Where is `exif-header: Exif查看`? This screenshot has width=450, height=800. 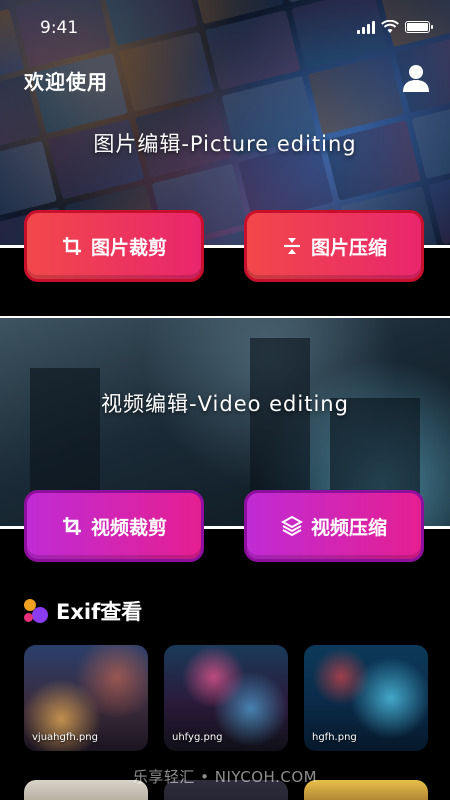
exif-header: Exif查看 is located at coordinates (83, 611).